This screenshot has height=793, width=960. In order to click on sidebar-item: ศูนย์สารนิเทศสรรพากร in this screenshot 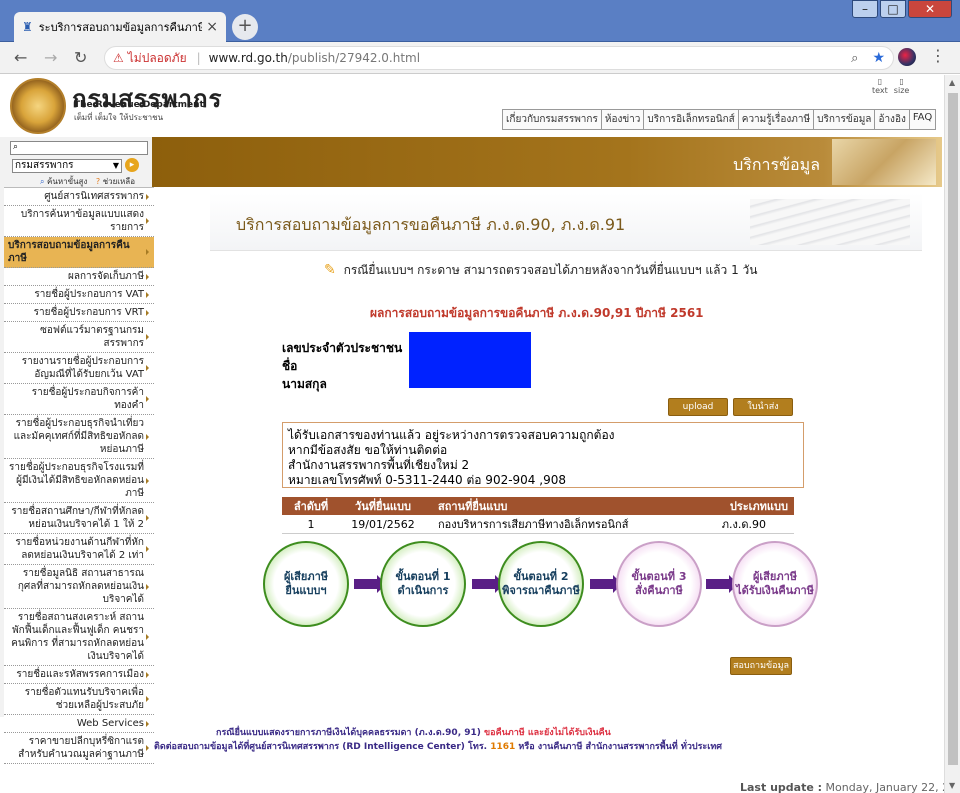, I will do `click(79, 197)`.